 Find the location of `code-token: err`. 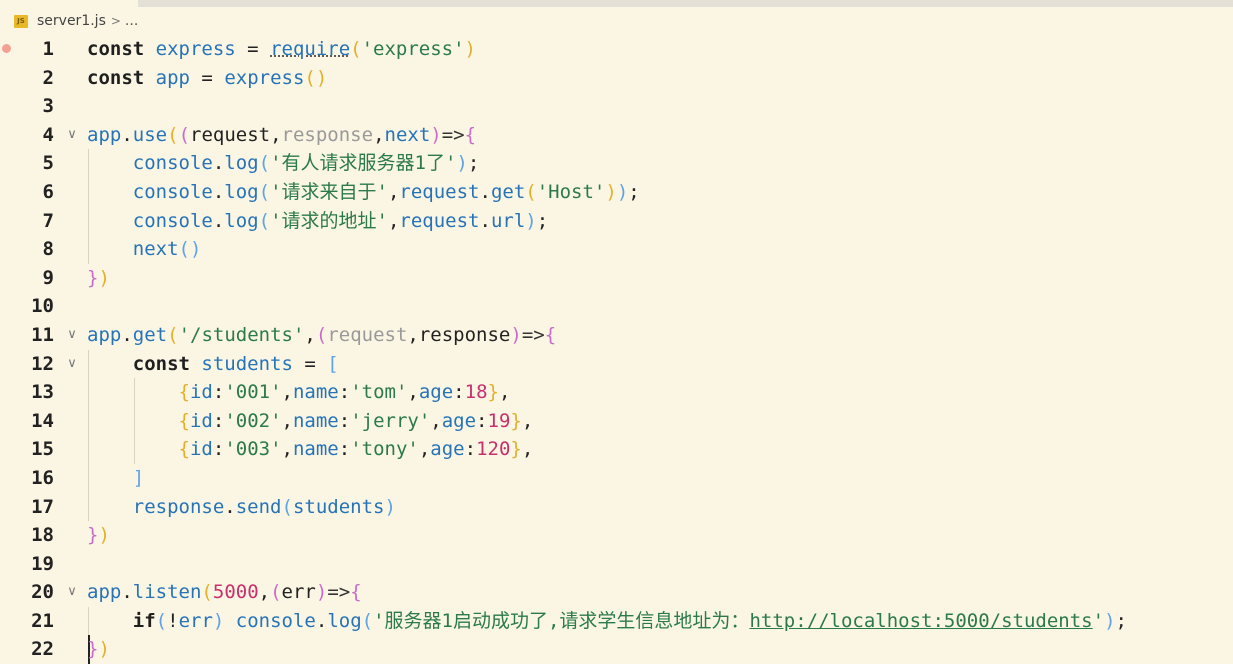

code-token: err is located at coordinates (298, 592).